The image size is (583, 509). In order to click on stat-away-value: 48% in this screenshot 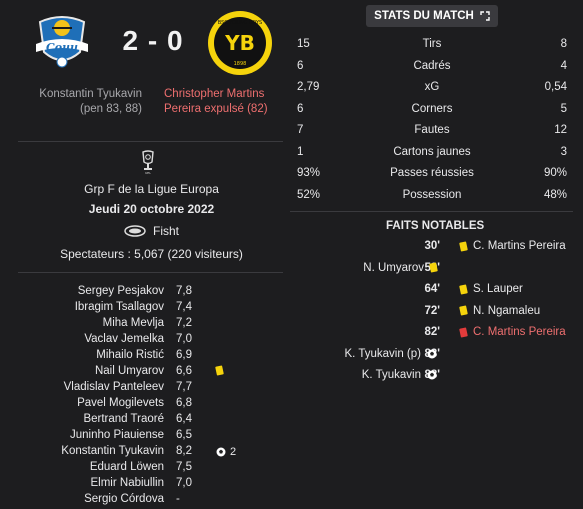, I will do `click(555, 194)`.